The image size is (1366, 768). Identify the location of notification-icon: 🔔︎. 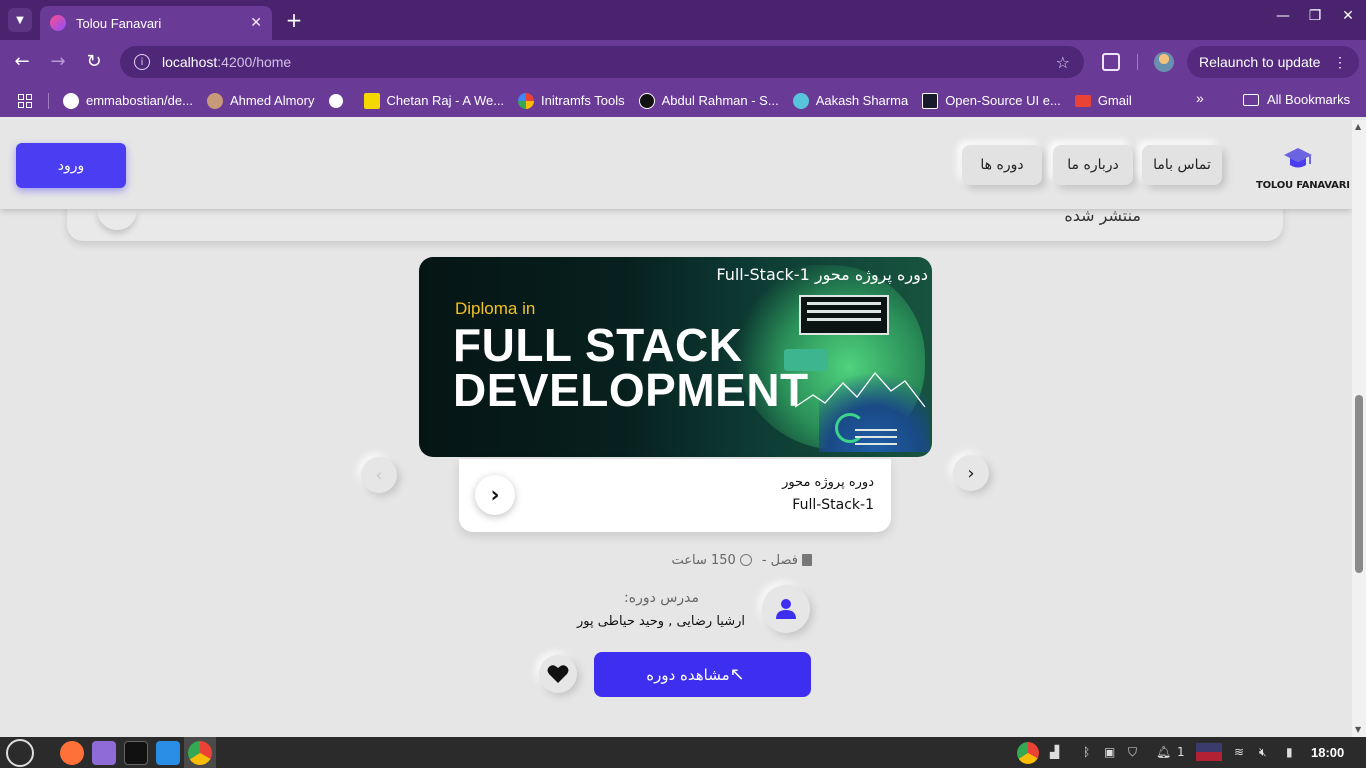
(1163, 752).